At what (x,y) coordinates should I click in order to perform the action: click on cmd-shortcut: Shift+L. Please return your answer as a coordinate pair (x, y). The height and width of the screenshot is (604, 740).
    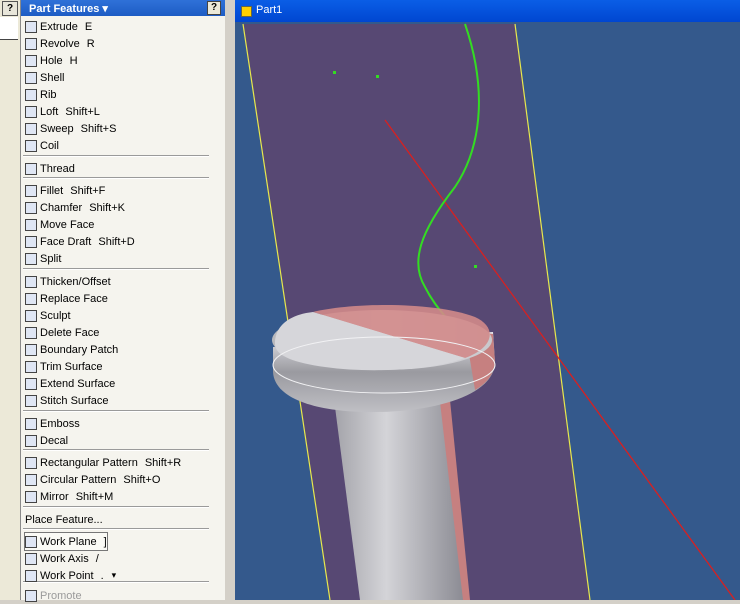
    Looking at the image, I should click on (82, 111).